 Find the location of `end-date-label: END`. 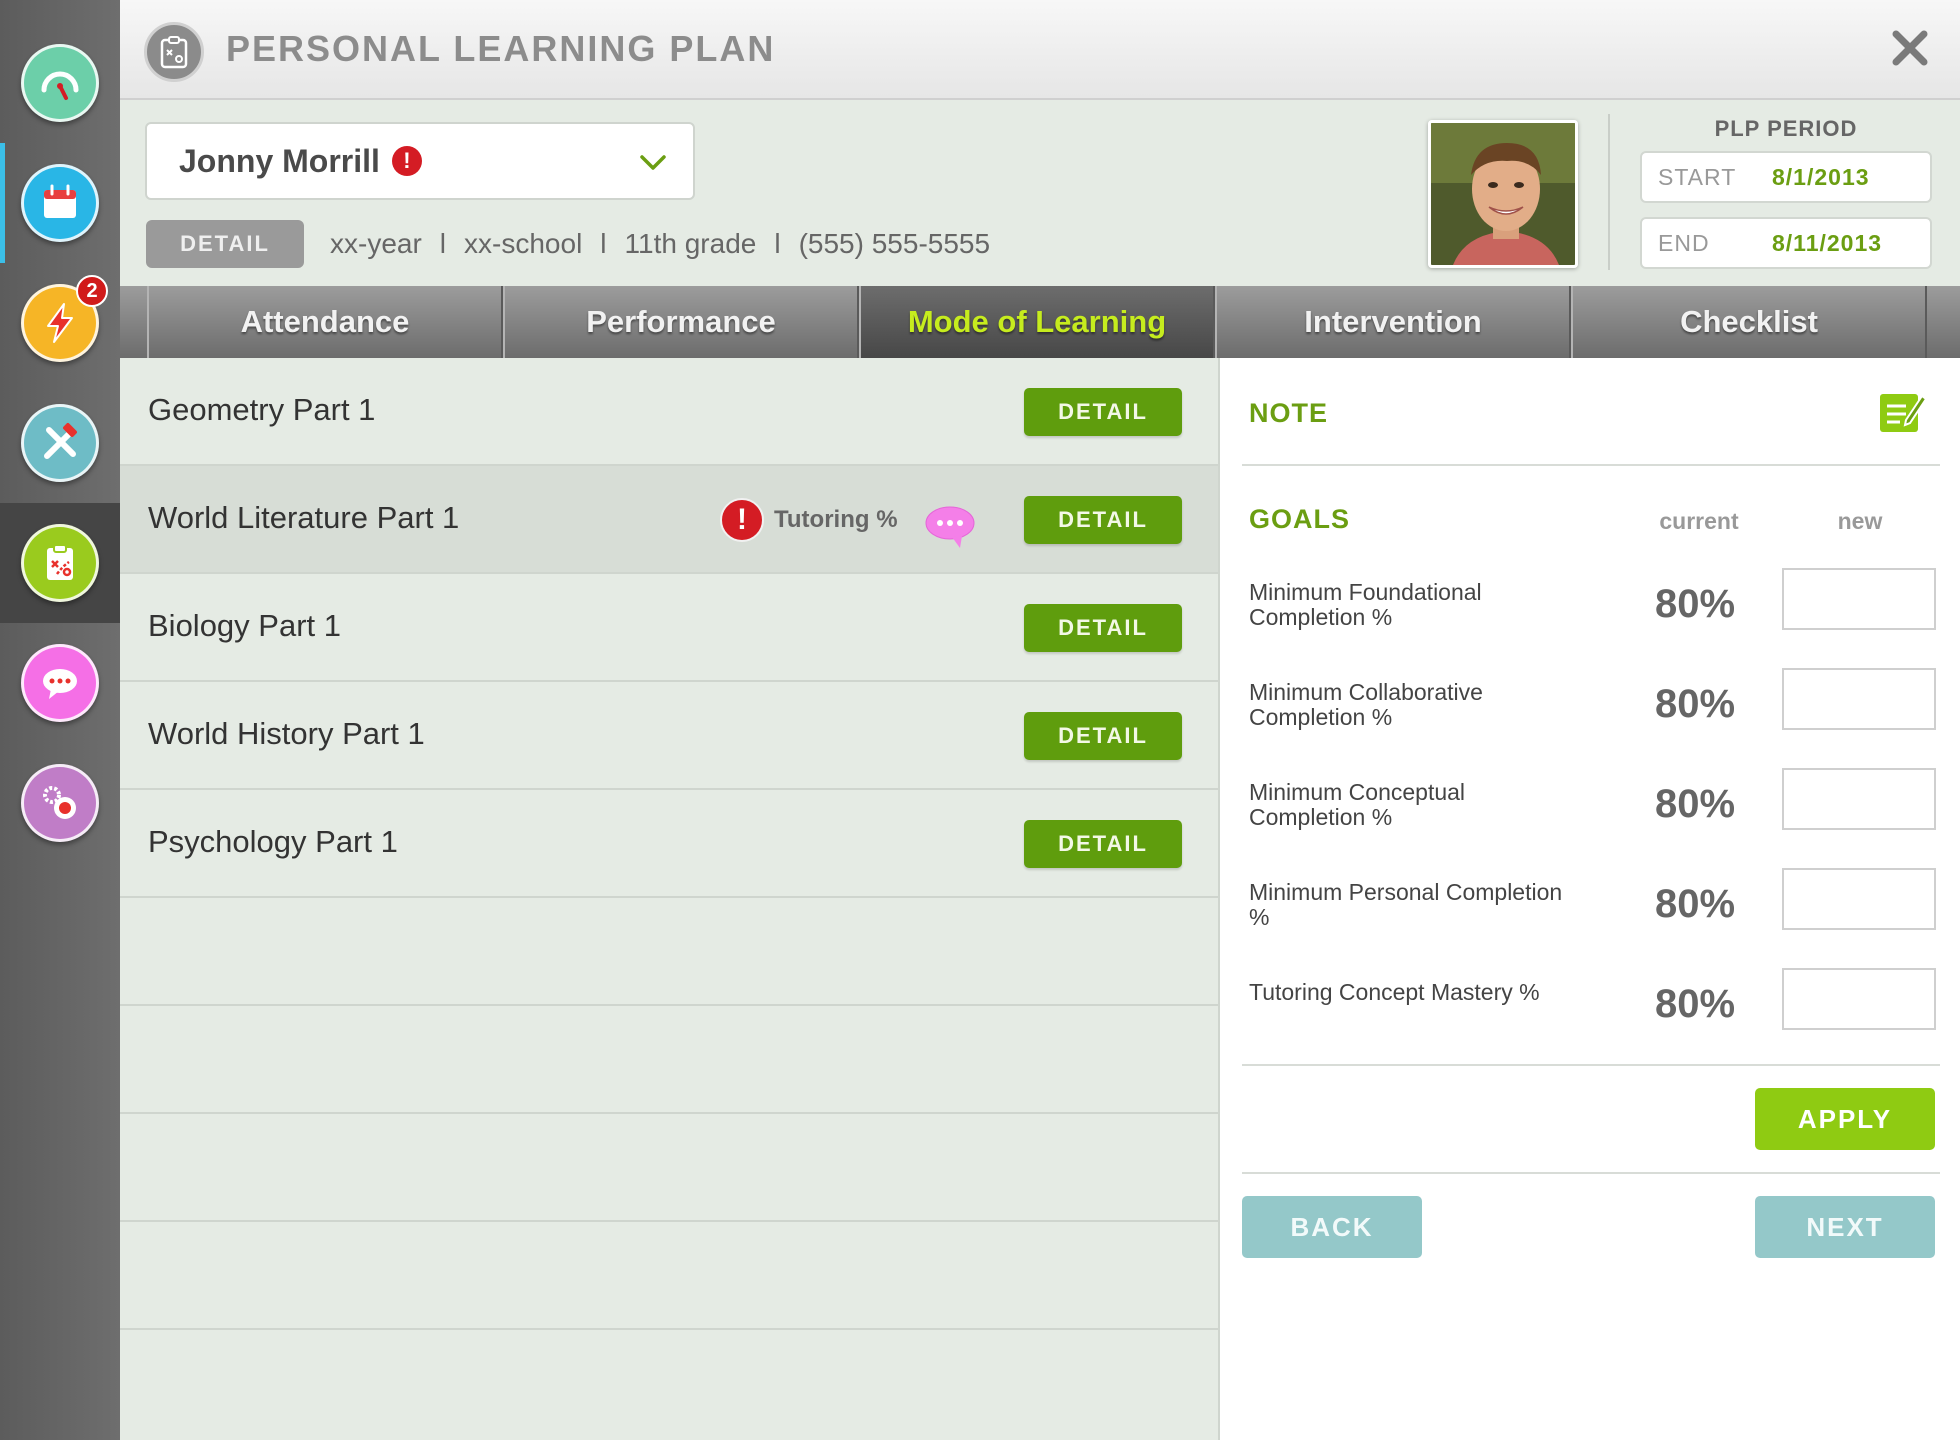

end-date-label: END is located at coordinates (1684, 242).